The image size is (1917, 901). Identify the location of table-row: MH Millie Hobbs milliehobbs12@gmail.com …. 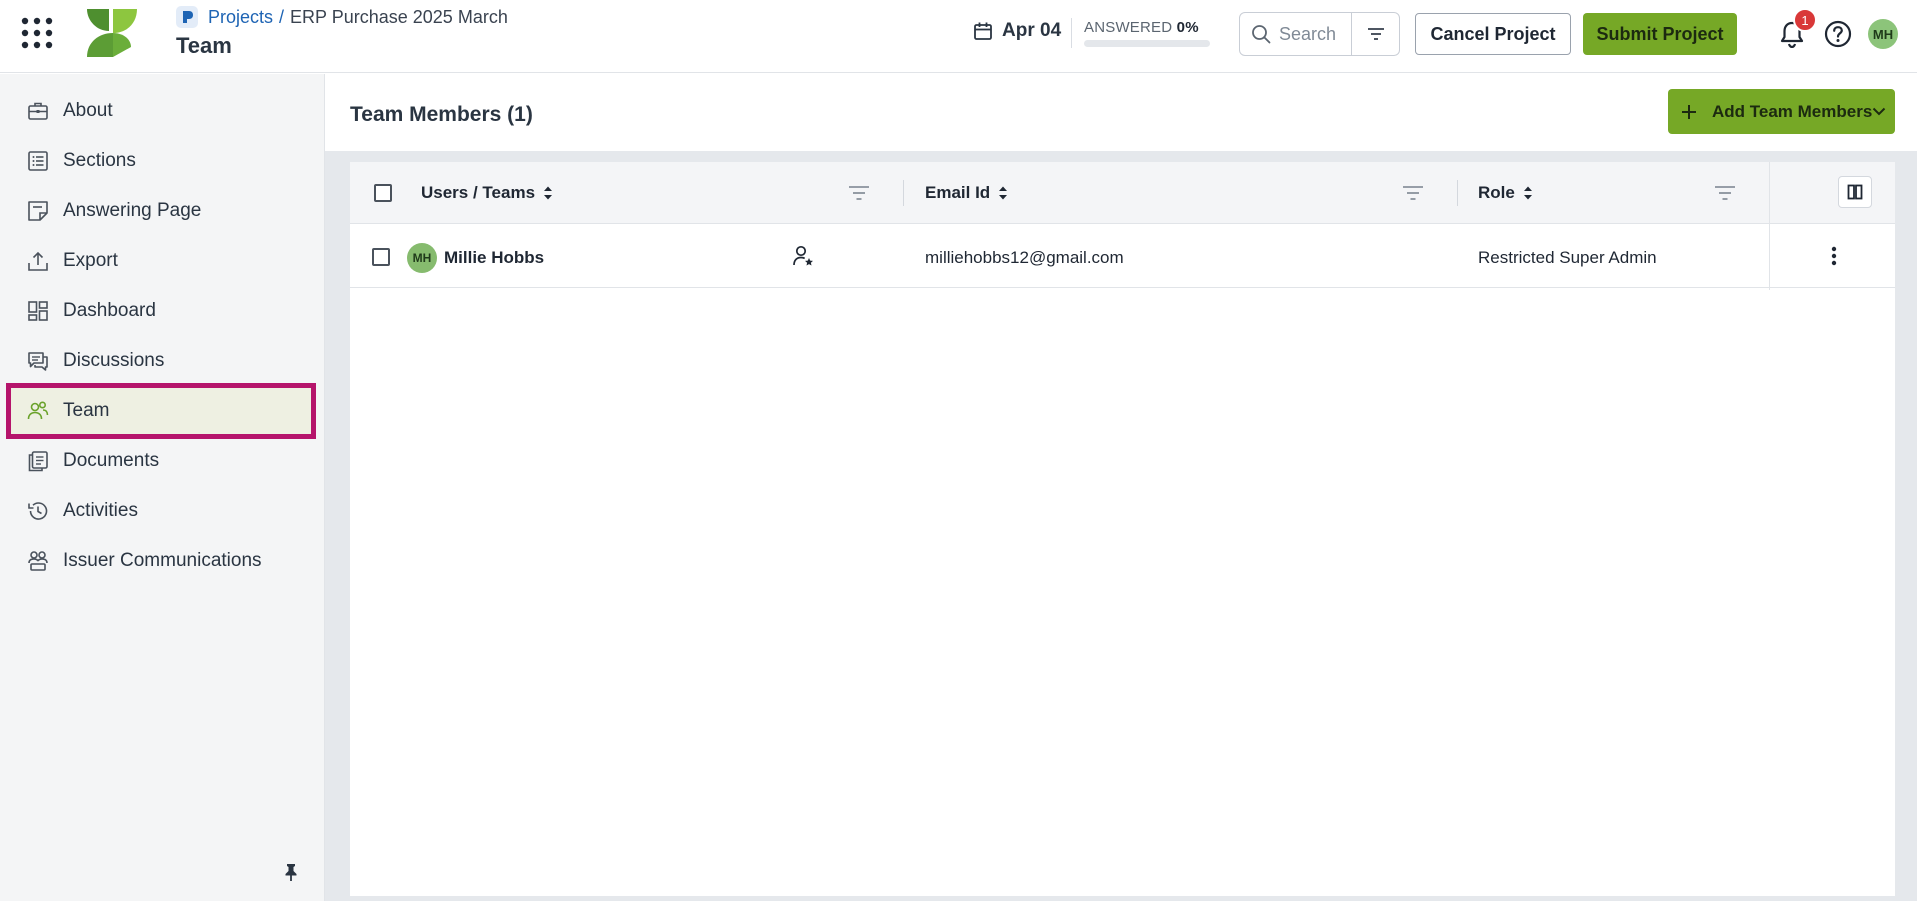
(1122, 256).